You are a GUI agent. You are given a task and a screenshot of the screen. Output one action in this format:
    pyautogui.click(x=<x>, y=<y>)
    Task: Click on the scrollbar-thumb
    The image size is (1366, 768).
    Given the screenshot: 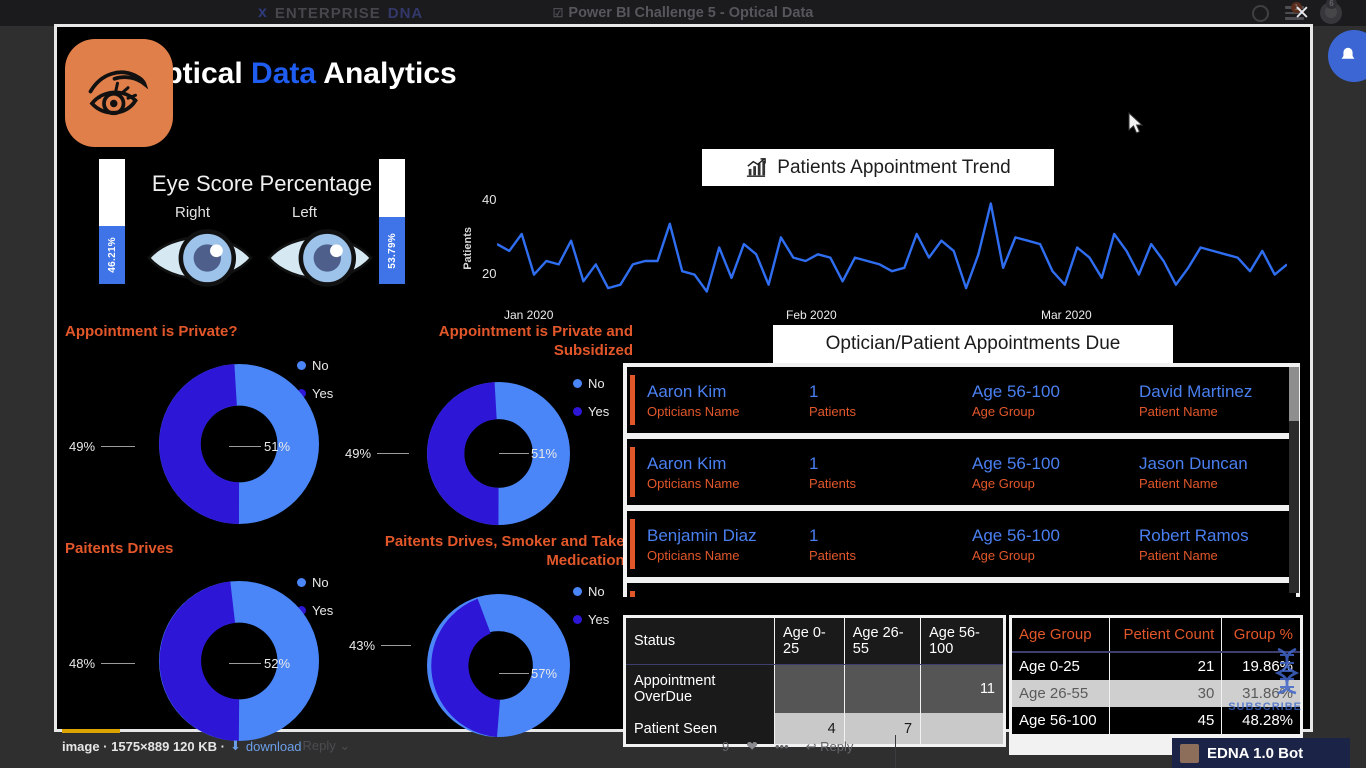 What is the action you would take?
    pyautogui.click(x=1294, y=394)
    